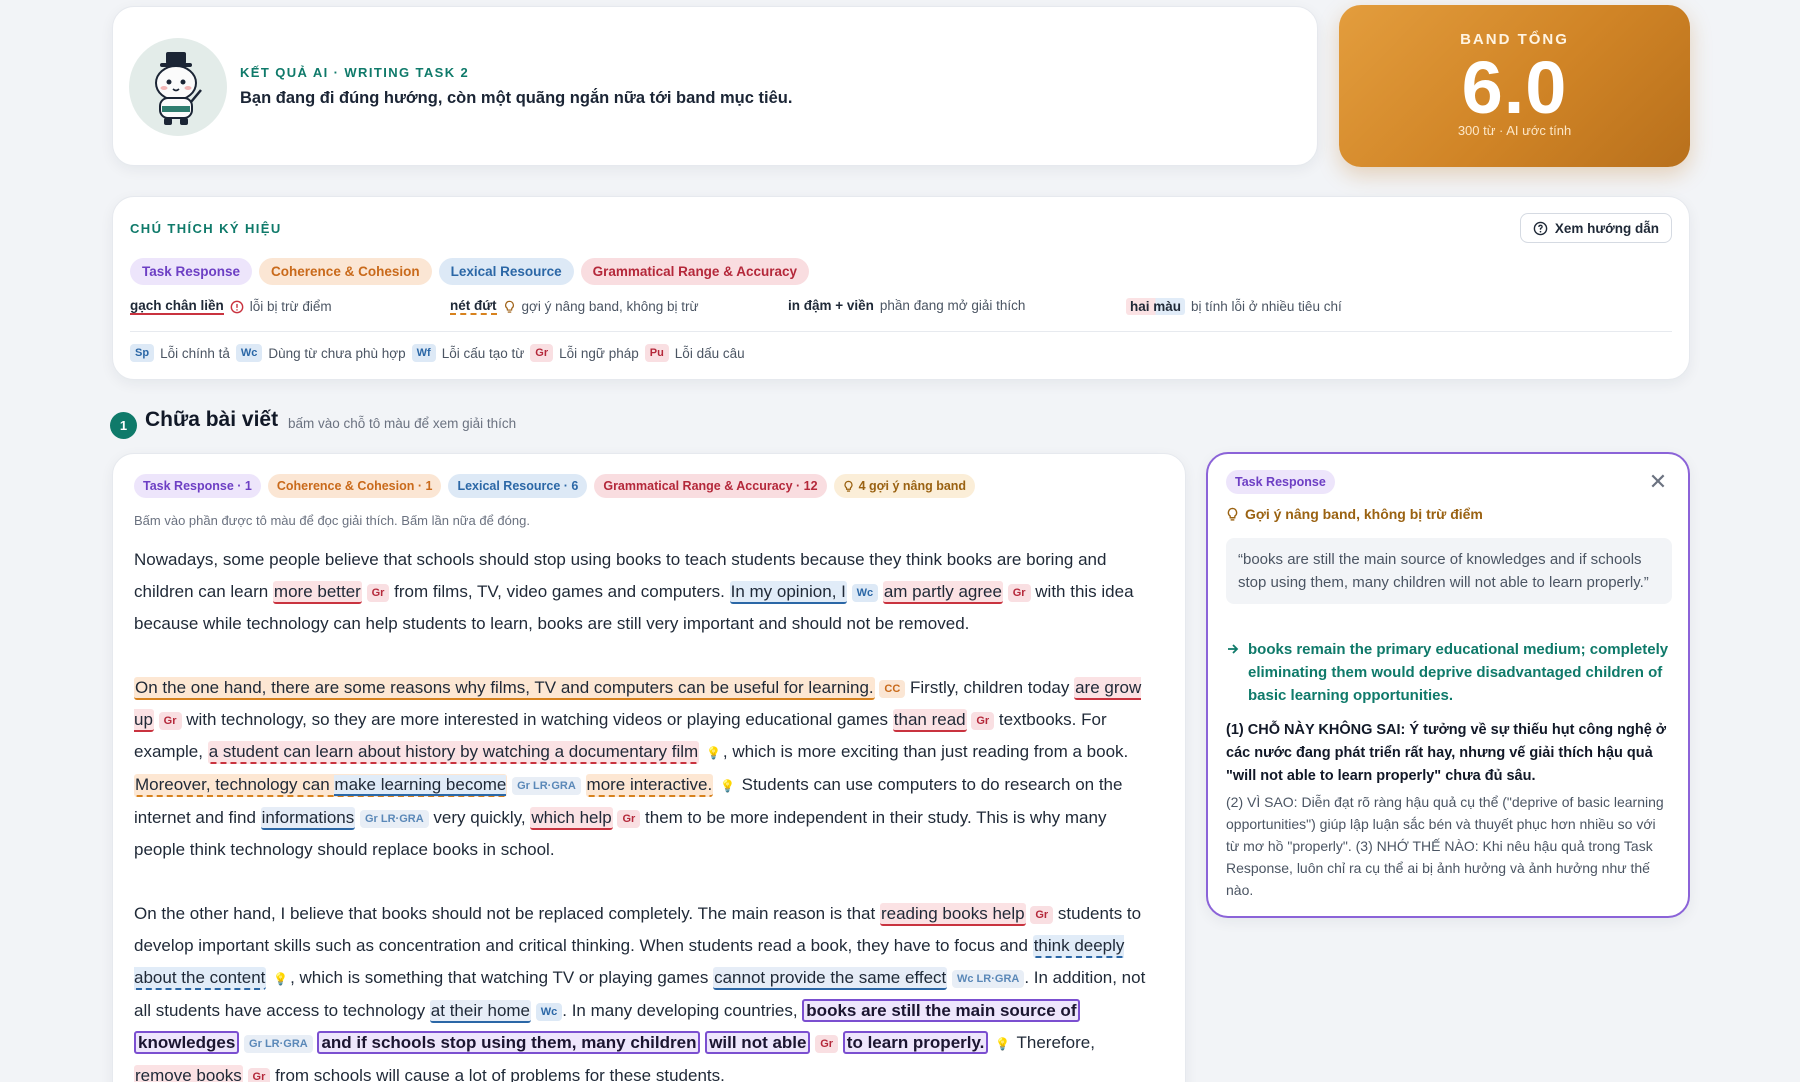 Image resolution: width=1800 pixels, height=1082 pixels. What do you see at coordinates (830, 978) in the screenshot?
I see `error-highlight: cannot provide the same effect` at bounding box center [830, 978].